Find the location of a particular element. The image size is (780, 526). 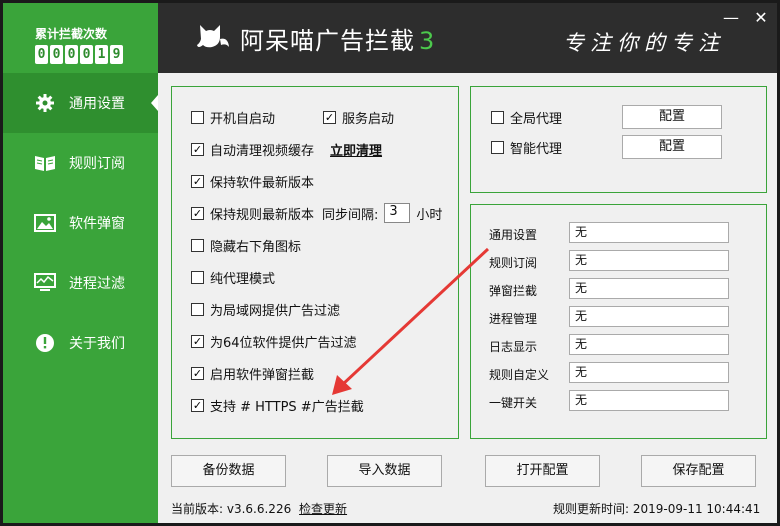

sidebar-item-general: 通用设置 is located at coordinates (80, 103).